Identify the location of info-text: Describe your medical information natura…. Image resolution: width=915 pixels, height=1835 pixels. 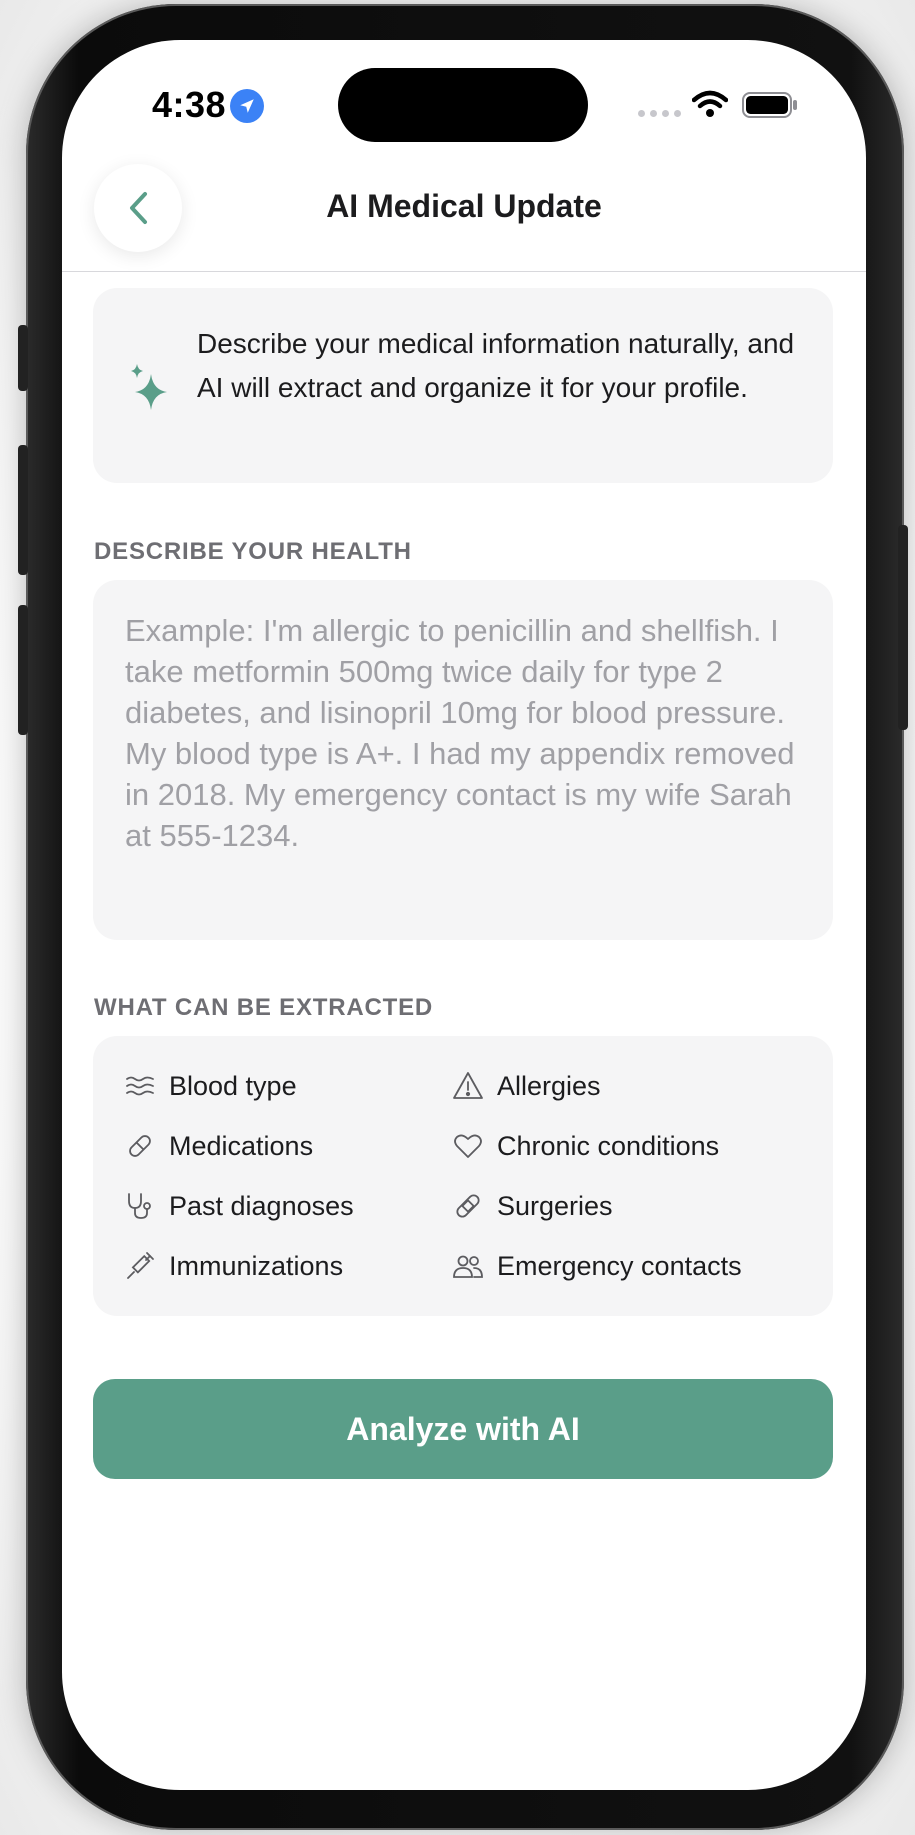
(496, 365).